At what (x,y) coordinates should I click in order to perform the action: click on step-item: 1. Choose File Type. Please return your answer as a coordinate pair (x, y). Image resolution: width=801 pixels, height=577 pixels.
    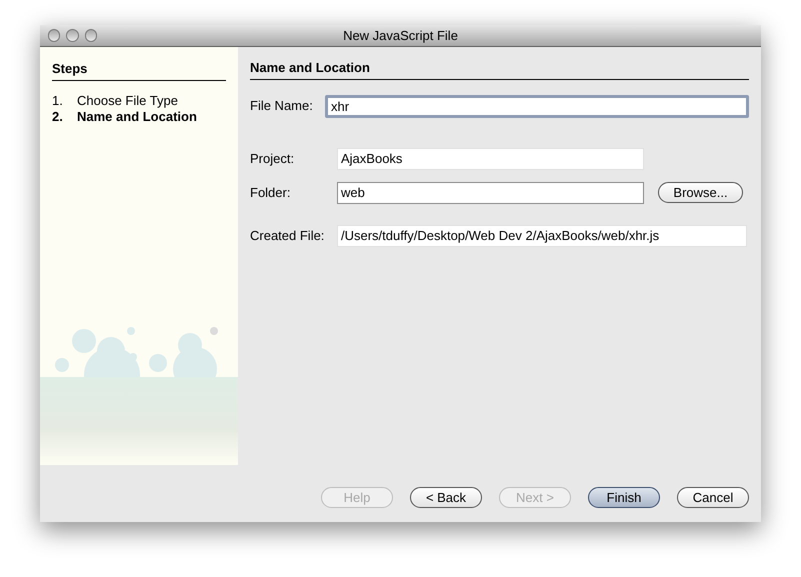
    Looking at the image, I should click on (115, 100).